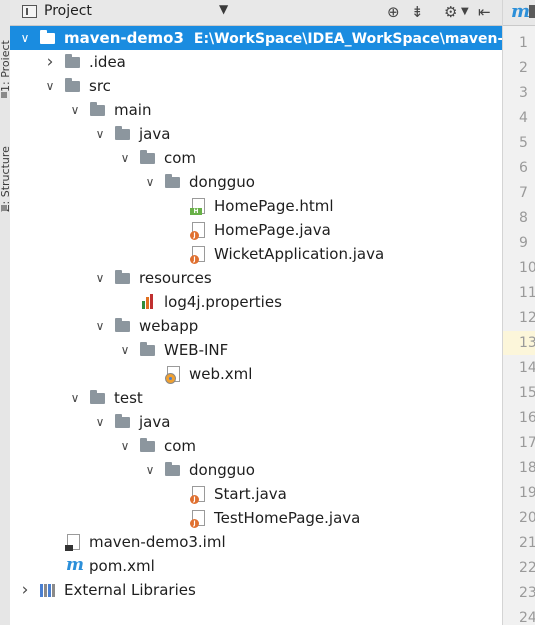 The height and width of the screenshot is (625, 535). What do you see at coordinates (4, 162) in the screenshot?
I see `structure-tool-tab: Z: Structure` at bounding box center [4, 162].